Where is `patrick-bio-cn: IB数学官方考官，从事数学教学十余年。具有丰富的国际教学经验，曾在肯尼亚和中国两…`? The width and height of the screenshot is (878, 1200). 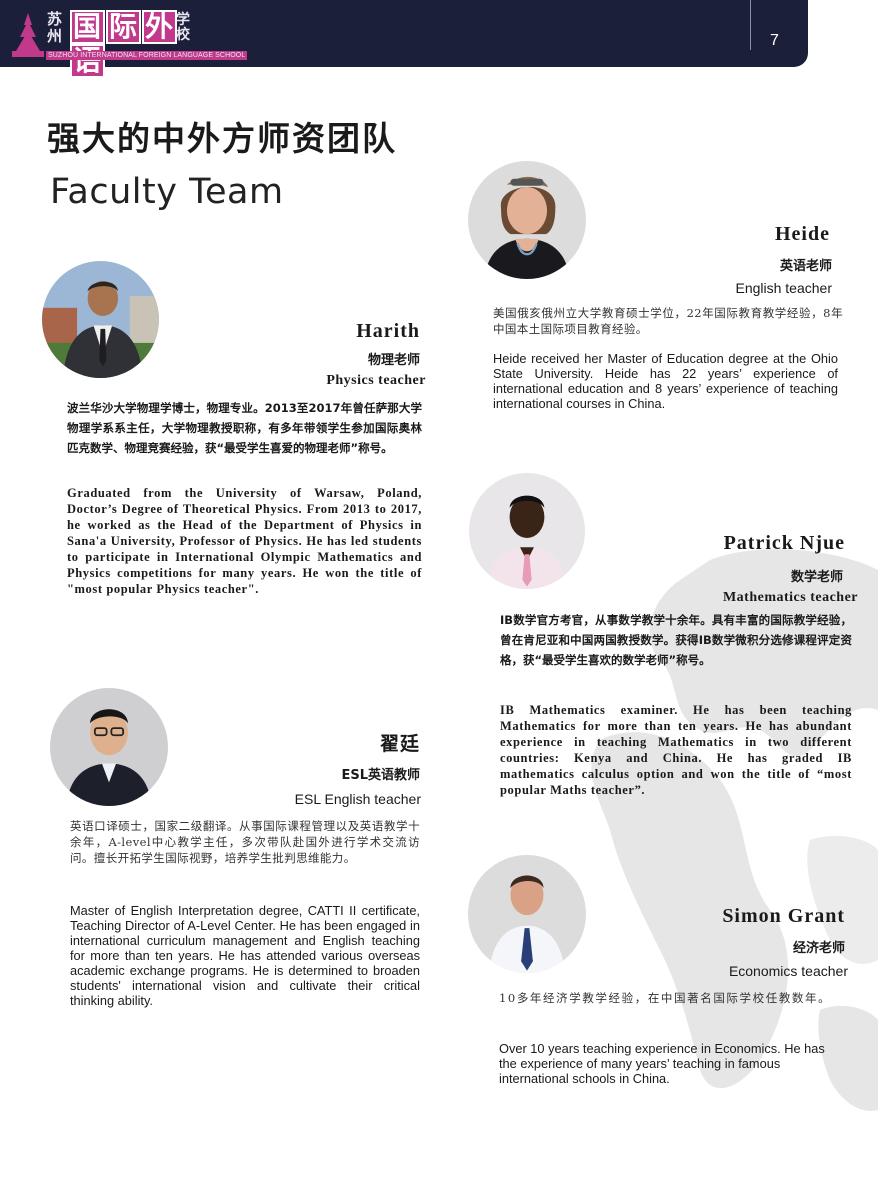
patrick-bio-cn: IB数学官方考官，从事数学教学十余年。具有丰富的国际教学经验，曾在肯尼亚和中国两… is located at coordinates (676, 640).